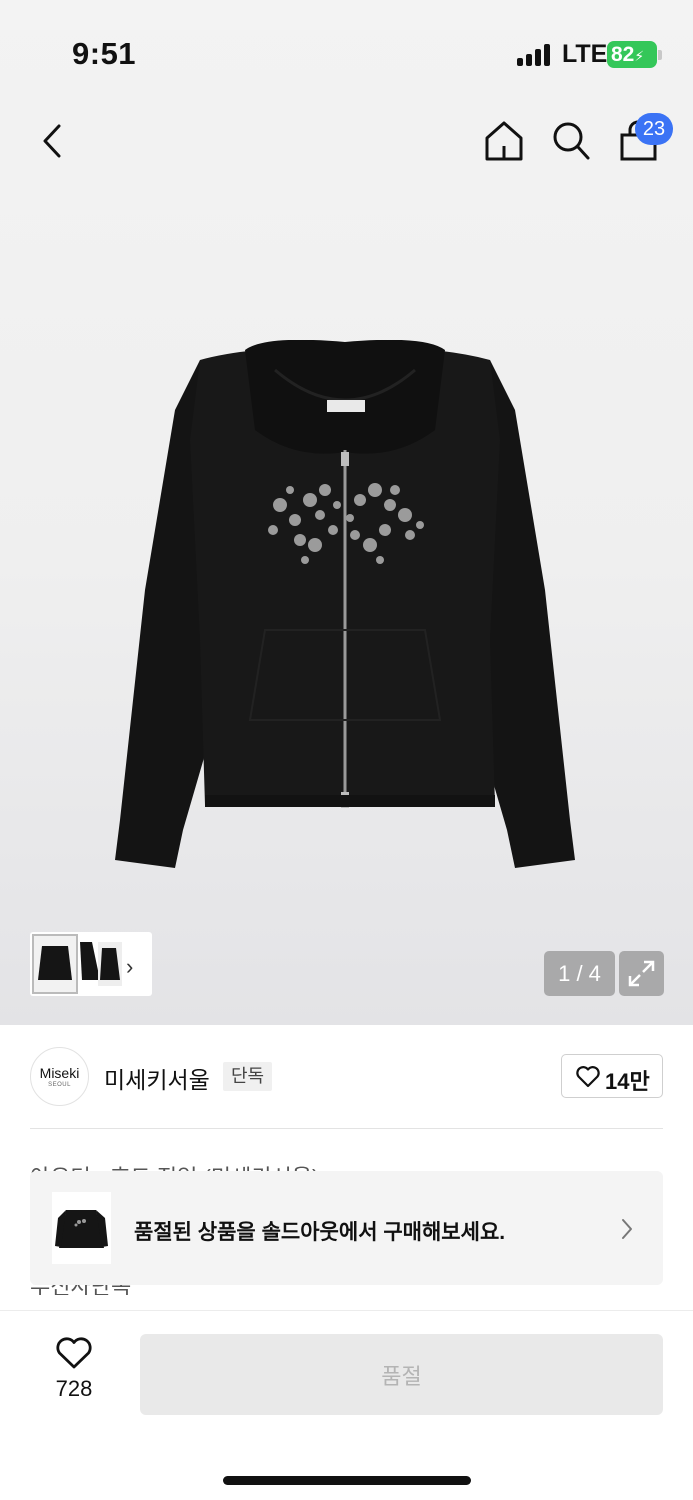 This screenshot has width=693, height=1500. I want to click on thumbnail-next-icon: ›, so click(129, 967).